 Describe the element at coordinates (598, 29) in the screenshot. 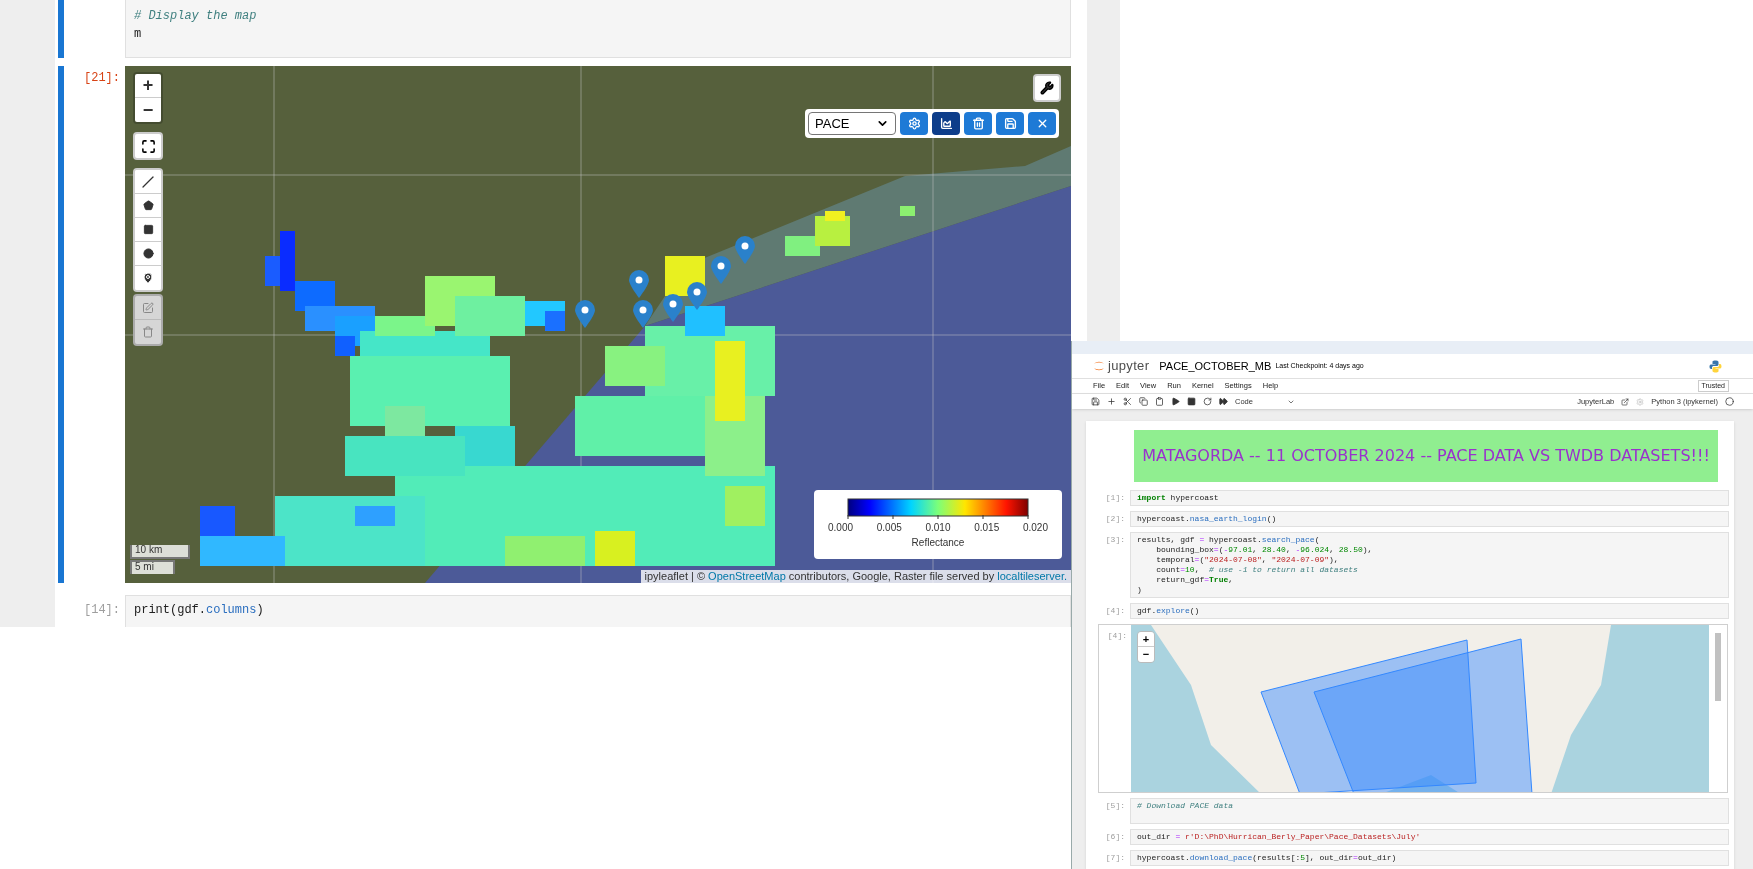

I see `code-cell: # Display the map m` at that location.